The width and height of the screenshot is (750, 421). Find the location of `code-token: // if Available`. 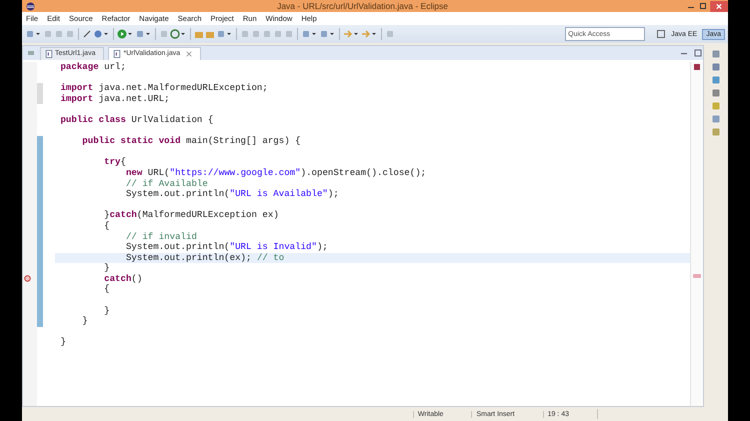

code-token: // if Available is located at coordinates (166, 183).